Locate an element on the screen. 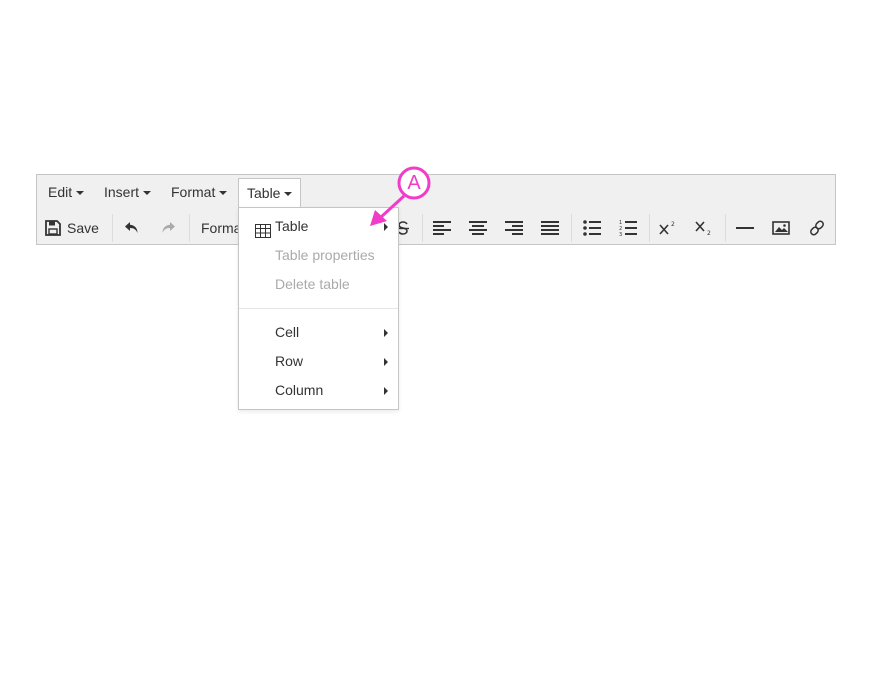 This screenshot has width=875, height=690. save-button: Save is located at coordinates (75, 228).